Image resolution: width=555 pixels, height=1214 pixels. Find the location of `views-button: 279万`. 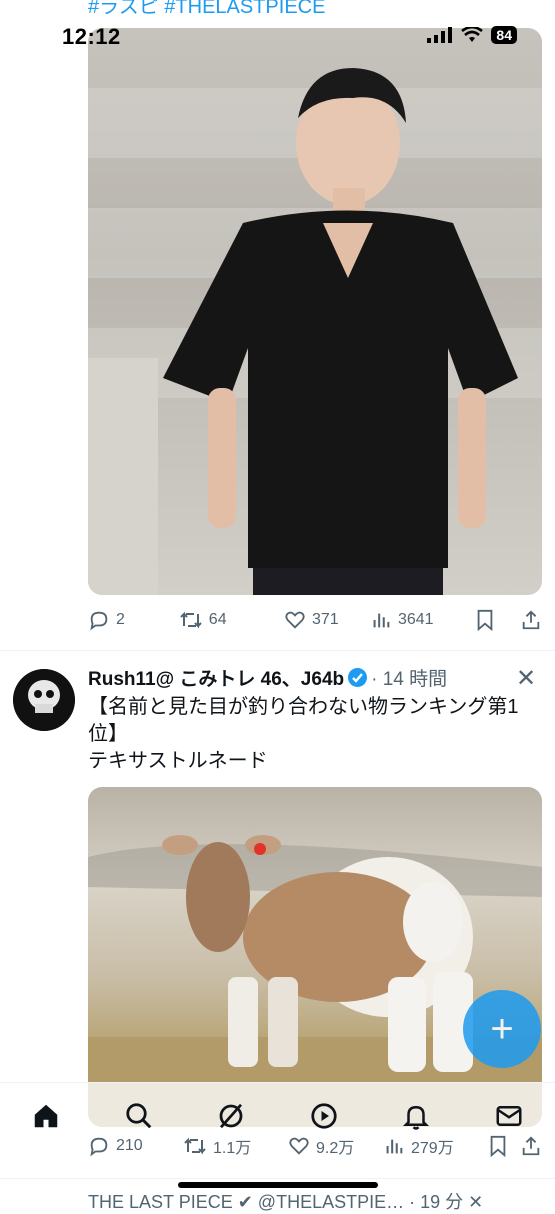

views-button: 279万 is located at coordinates (435, 1146).